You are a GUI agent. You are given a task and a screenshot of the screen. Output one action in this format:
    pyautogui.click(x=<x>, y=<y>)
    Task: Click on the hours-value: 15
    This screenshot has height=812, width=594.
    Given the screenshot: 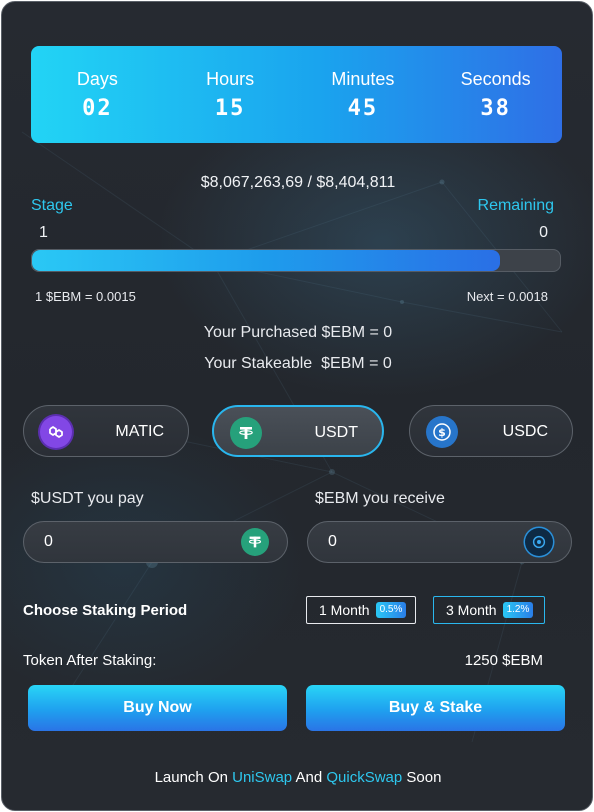 What is the action you would take?
    pyautogui.click(x=230, y=108)
    